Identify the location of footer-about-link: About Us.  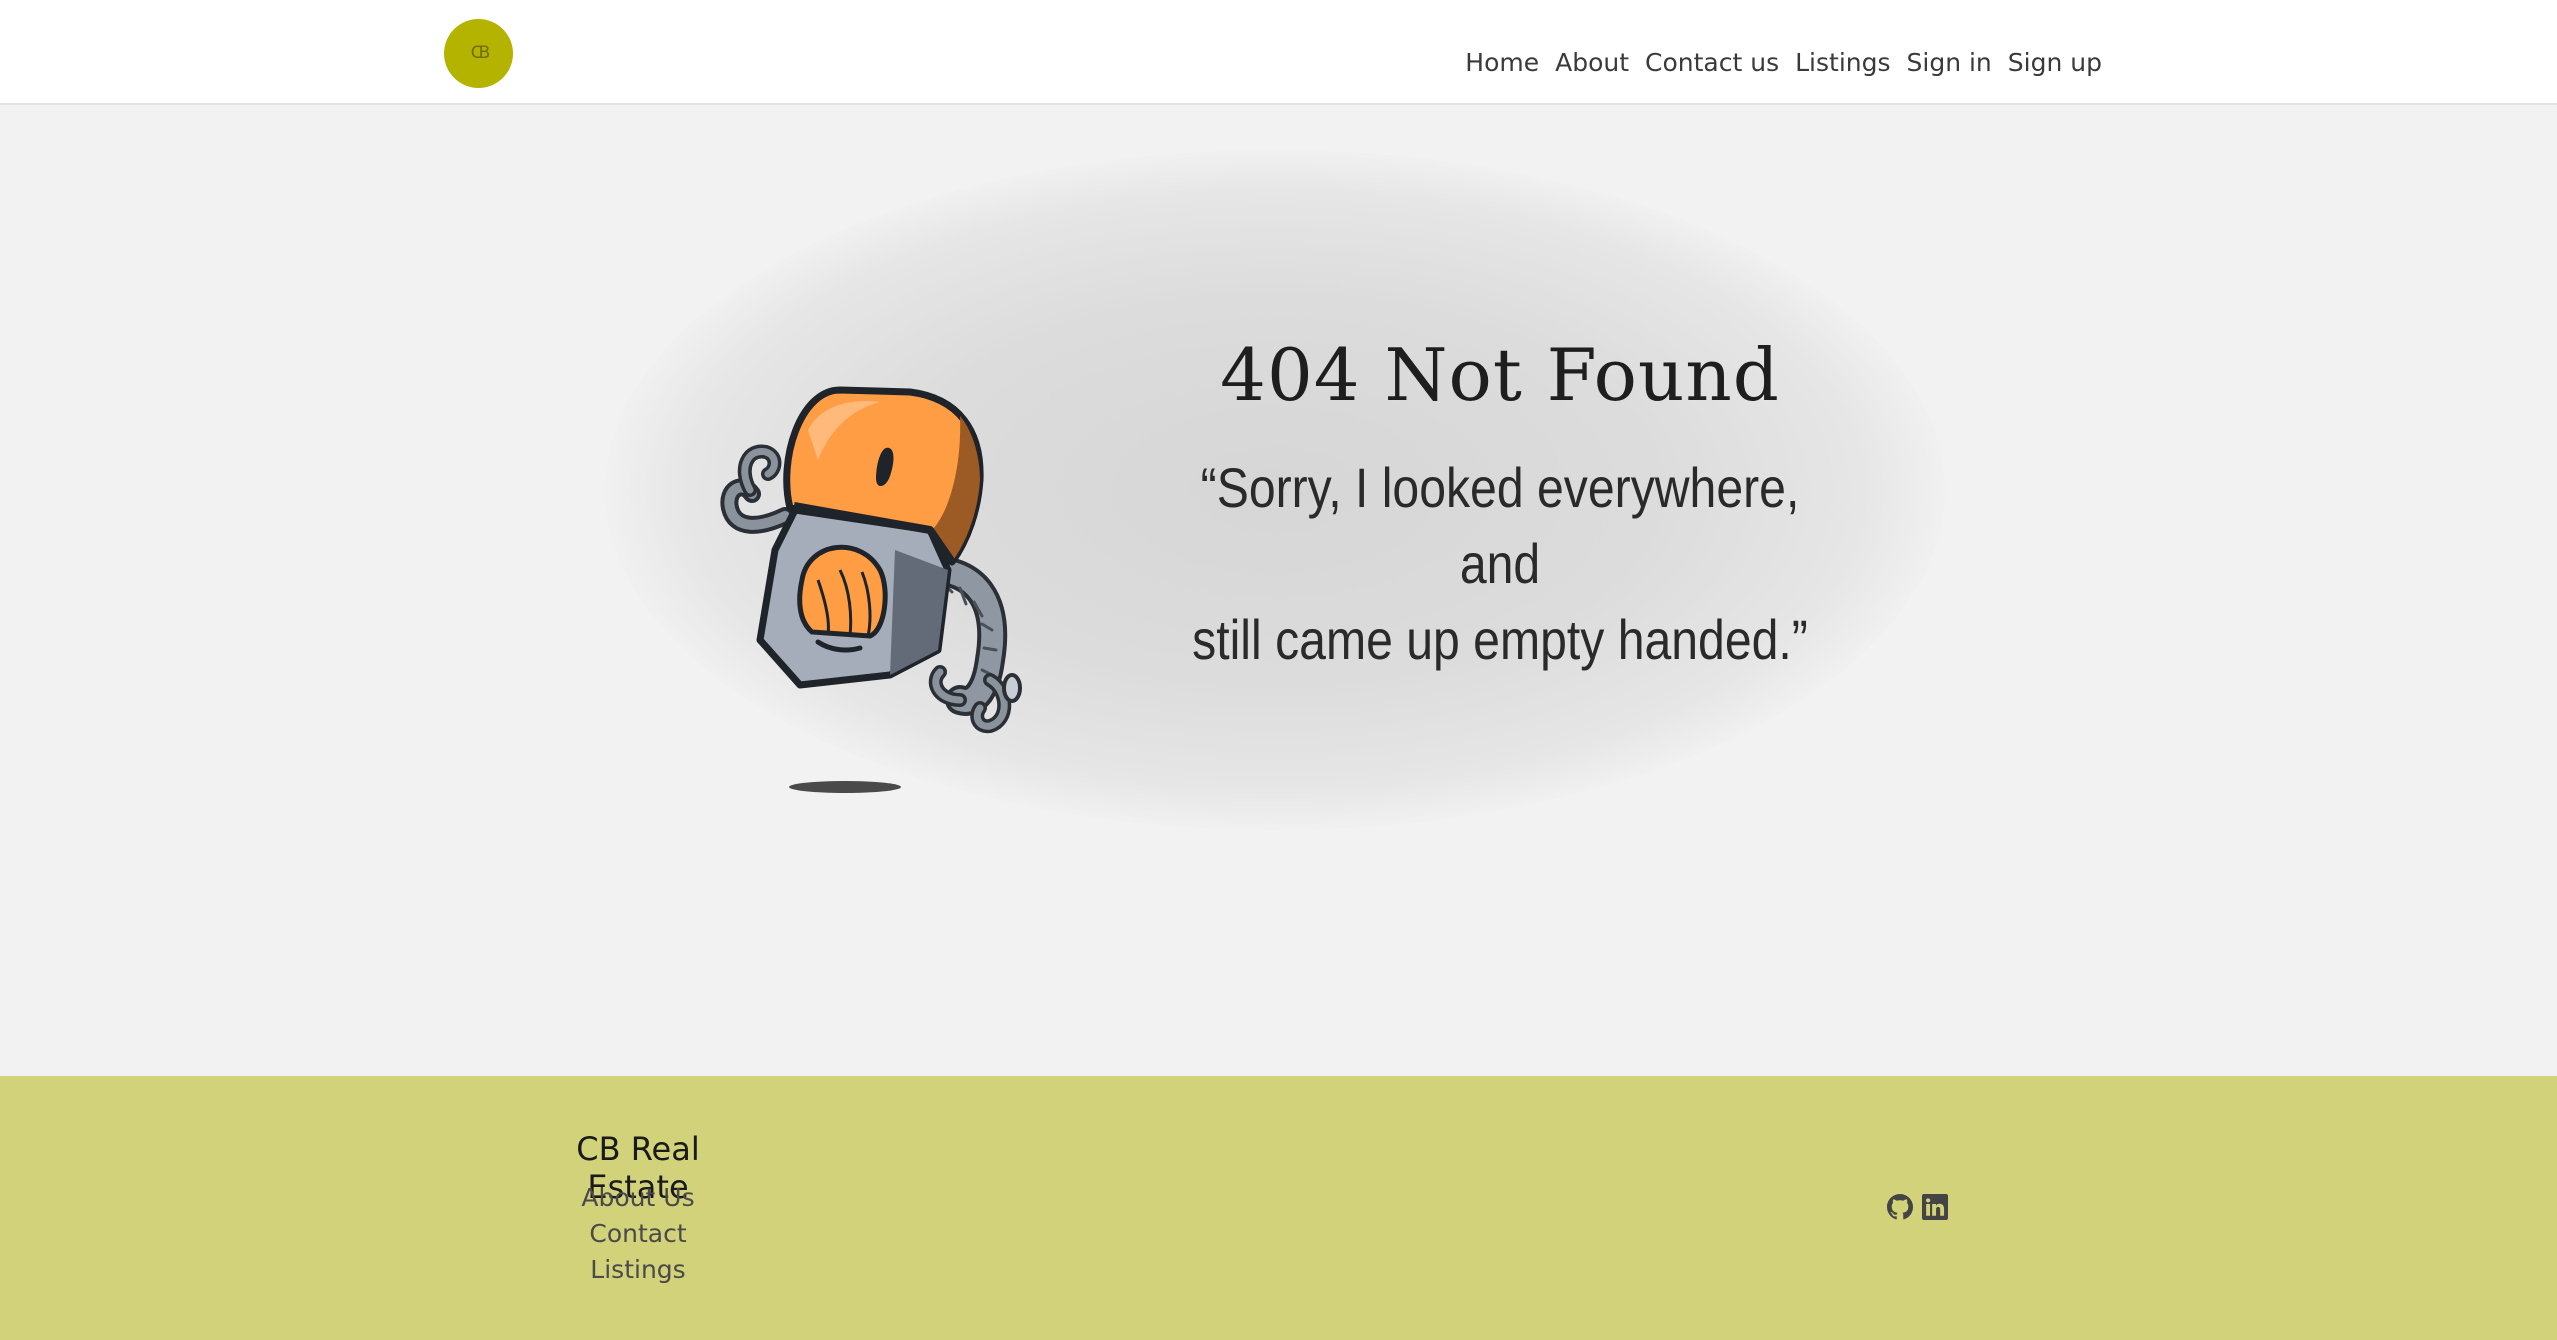
(638, 1198).